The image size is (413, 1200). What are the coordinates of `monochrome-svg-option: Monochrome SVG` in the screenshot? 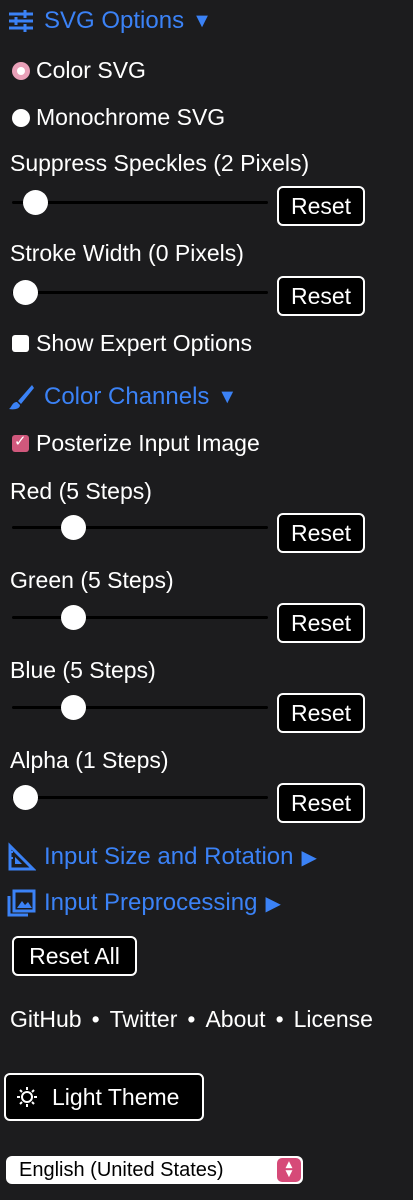 It's located at (118, 117).